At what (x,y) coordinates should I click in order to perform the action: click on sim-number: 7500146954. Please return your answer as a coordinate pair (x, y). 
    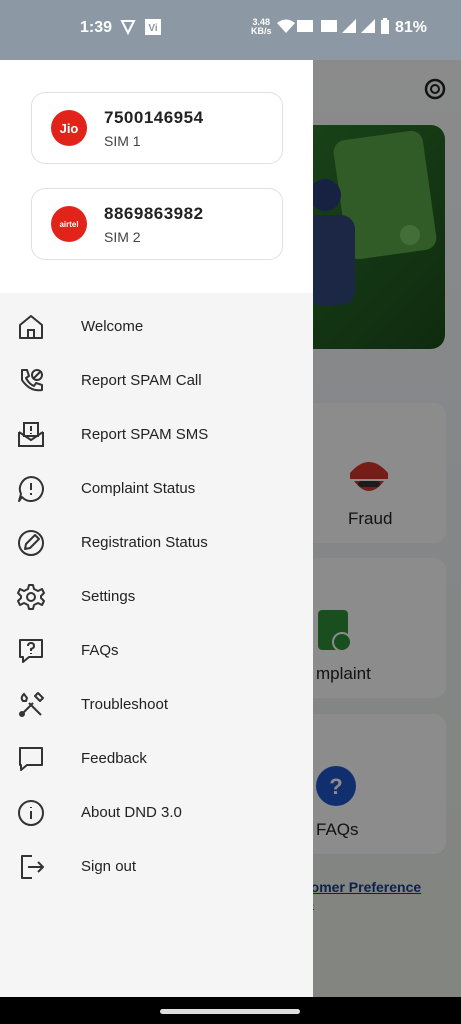
    Looking at the image, I should click on (154, 117).